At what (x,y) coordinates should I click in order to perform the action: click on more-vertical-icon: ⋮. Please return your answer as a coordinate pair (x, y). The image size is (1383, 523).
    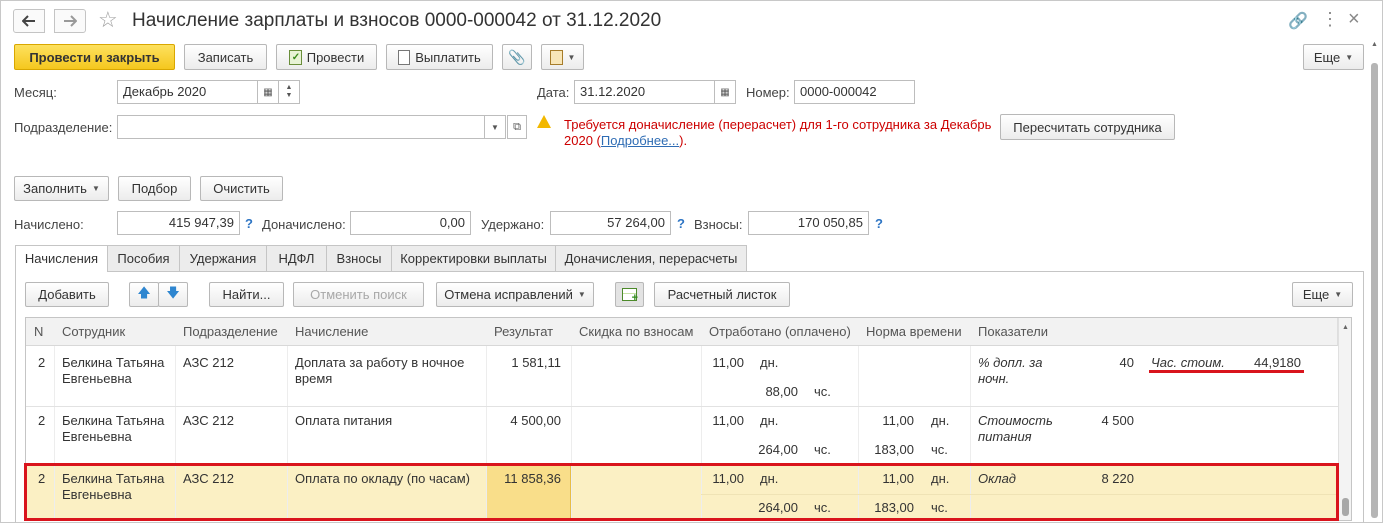
    Looking at the image, I should click on (1330, 19).